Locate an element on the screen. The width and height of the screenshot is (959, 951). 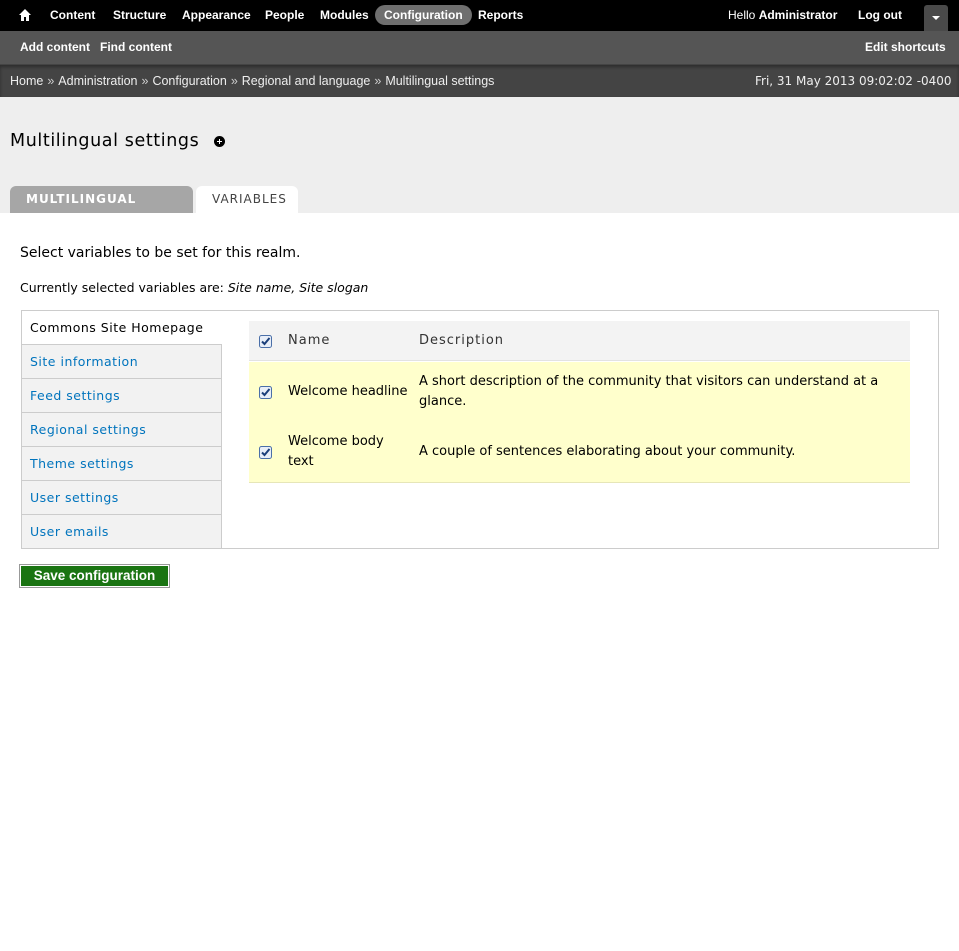
shortcut-find-content: Find content is located at coordinates (136, 47).